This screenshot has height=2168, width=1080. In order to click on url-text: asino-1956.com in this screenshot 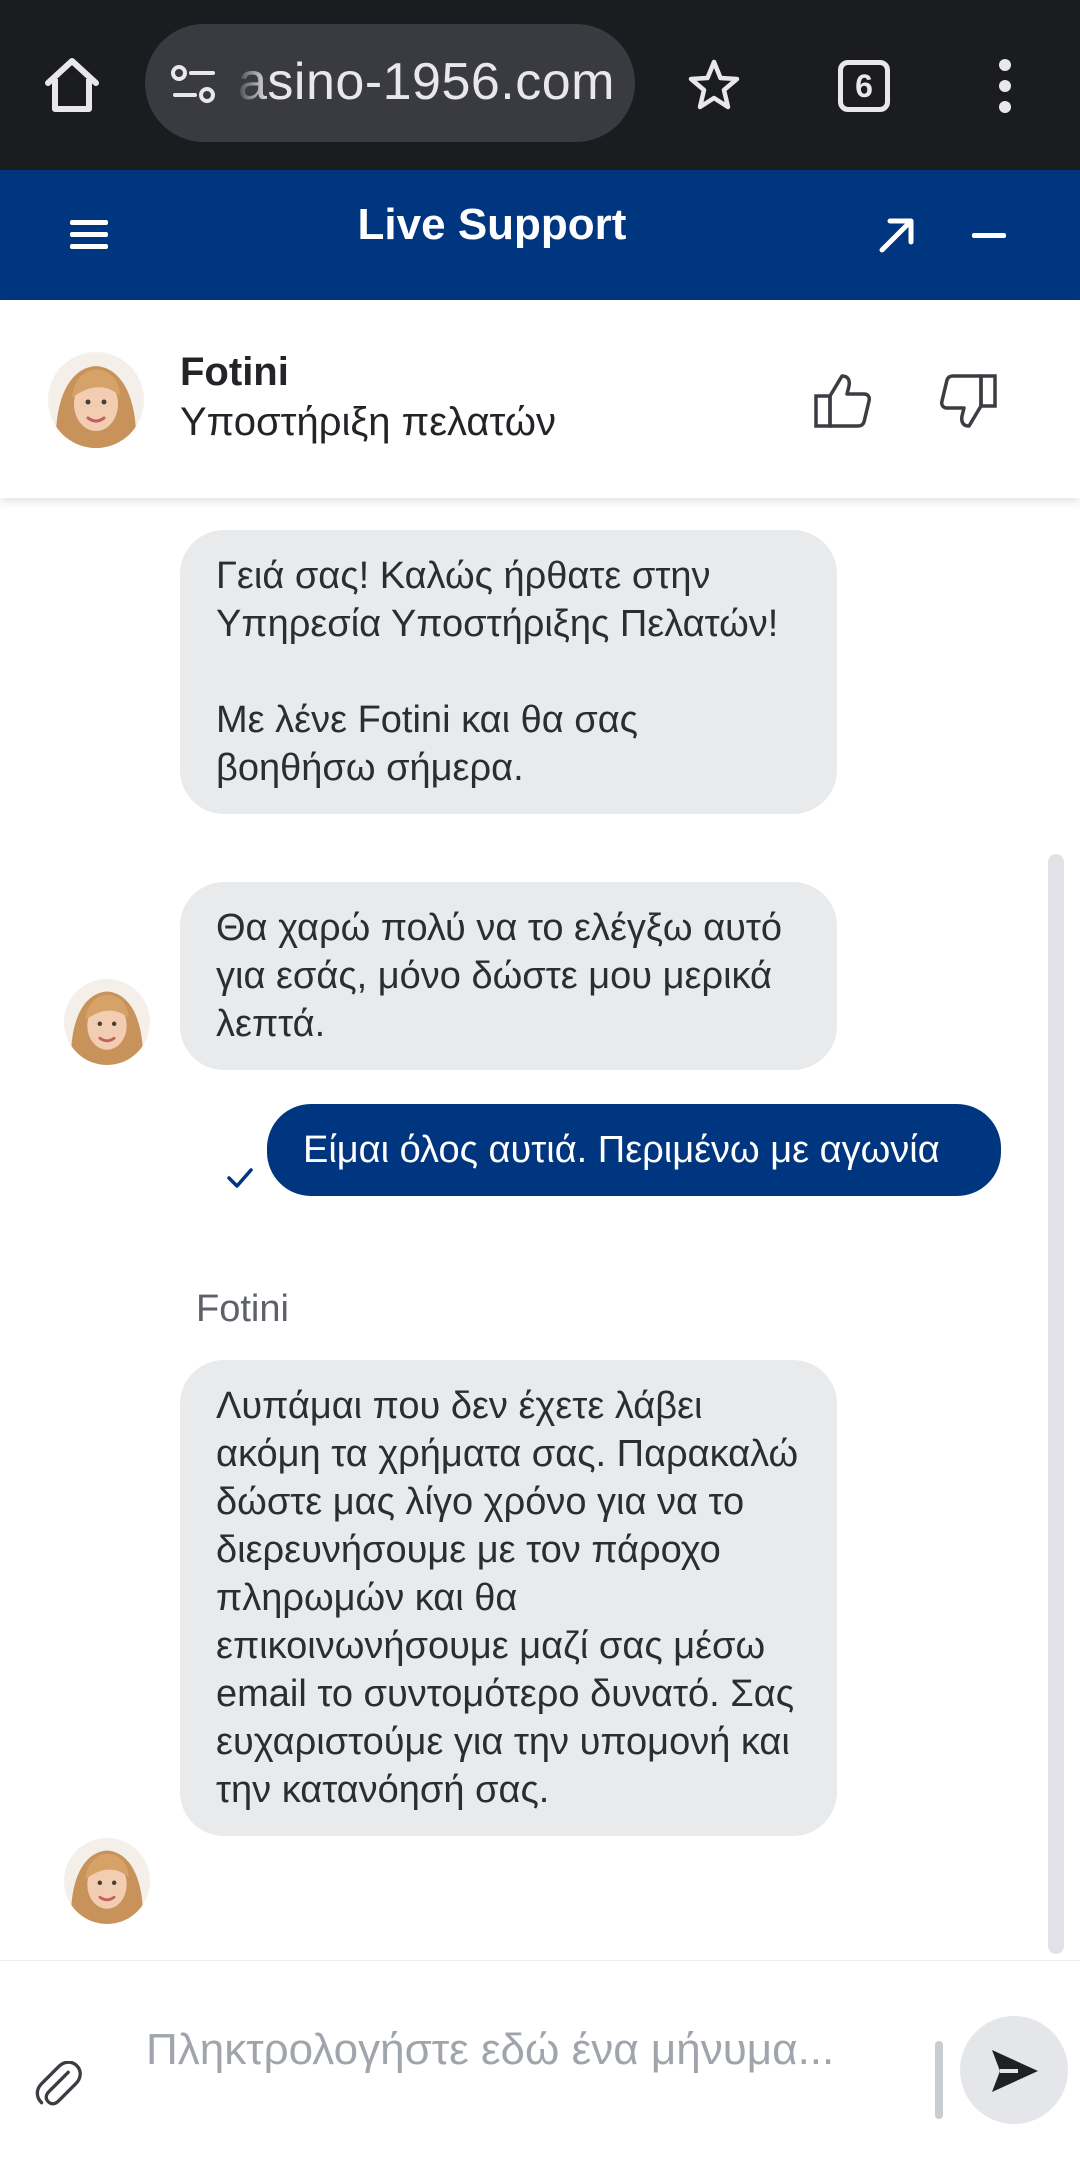, I will do `click(426, 82)`.